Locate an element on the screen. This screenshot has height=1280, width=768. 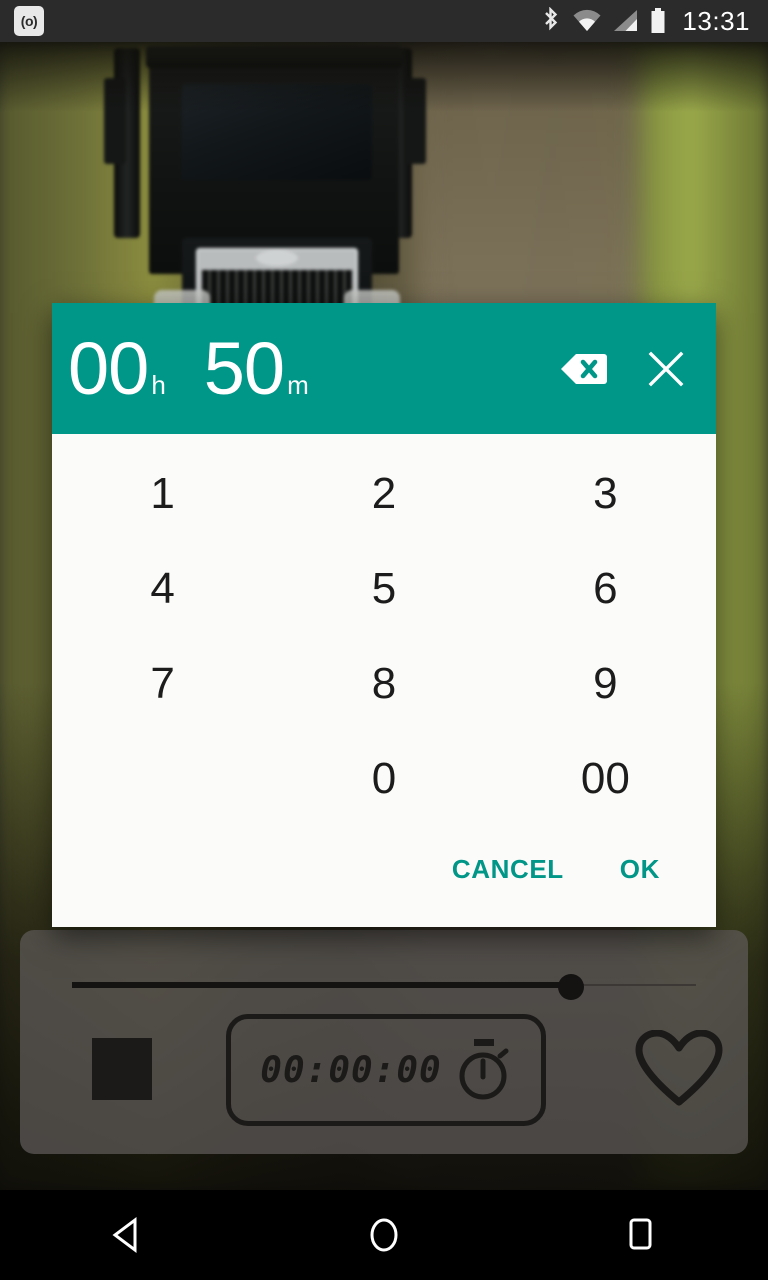
cellular-signal-icon is located at coordinates (626, 20).